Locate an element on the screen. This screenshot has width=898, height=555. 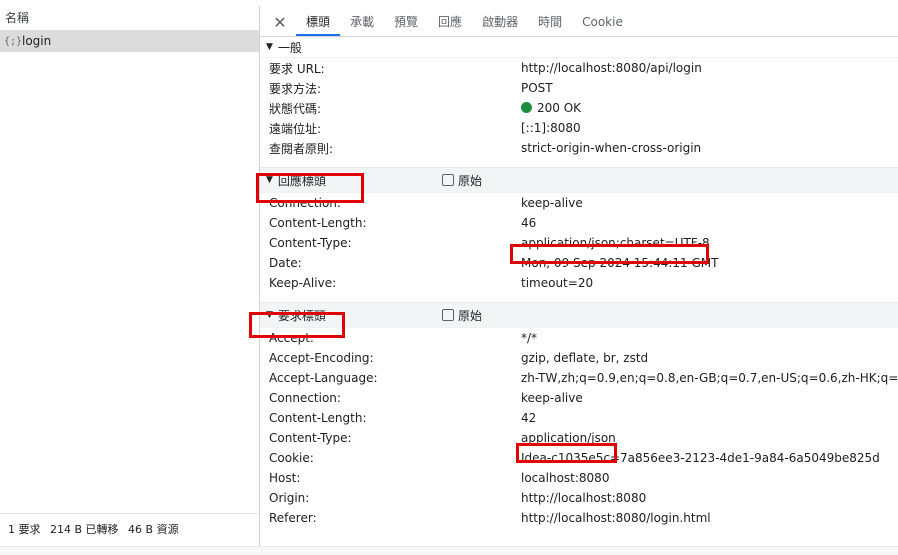
header-row: 狀態代碼: 200 OK is located at coordinates (579, 108).